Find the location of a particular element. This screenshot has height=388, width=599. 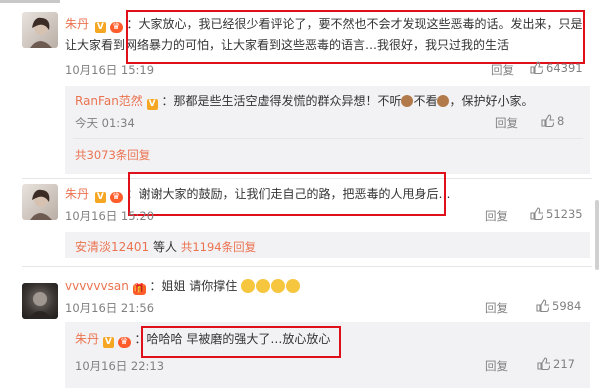

gift-icon: 🎁 is located at coordinates (139, 289).